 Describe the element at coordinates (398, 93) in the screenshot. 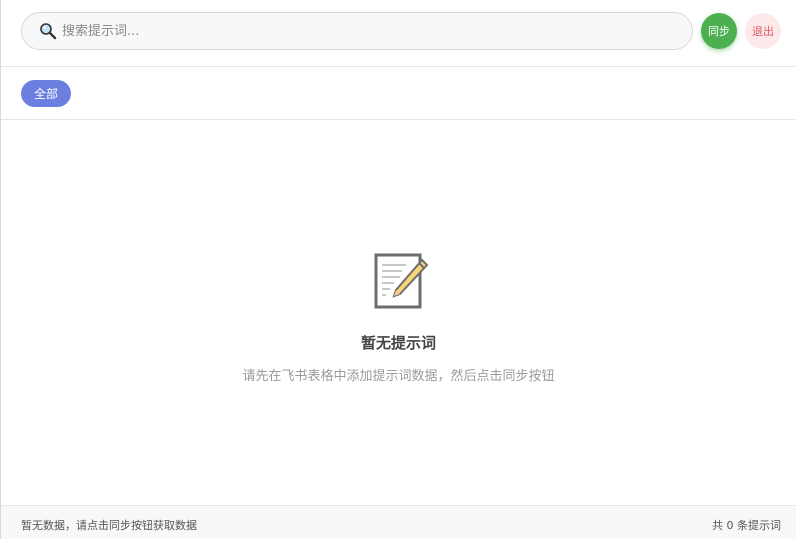

I see `category-filter-bar: 全部` at that location.